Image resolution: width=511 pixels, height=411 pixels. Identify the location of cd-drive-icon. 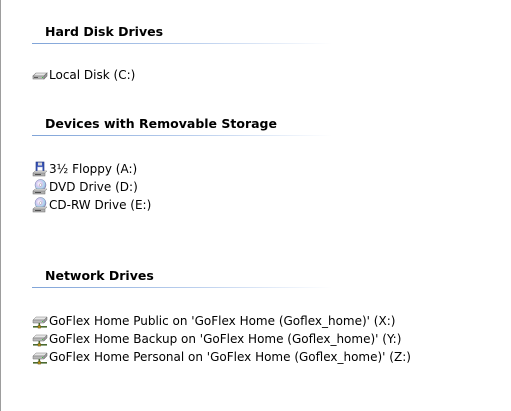
(40, 205).